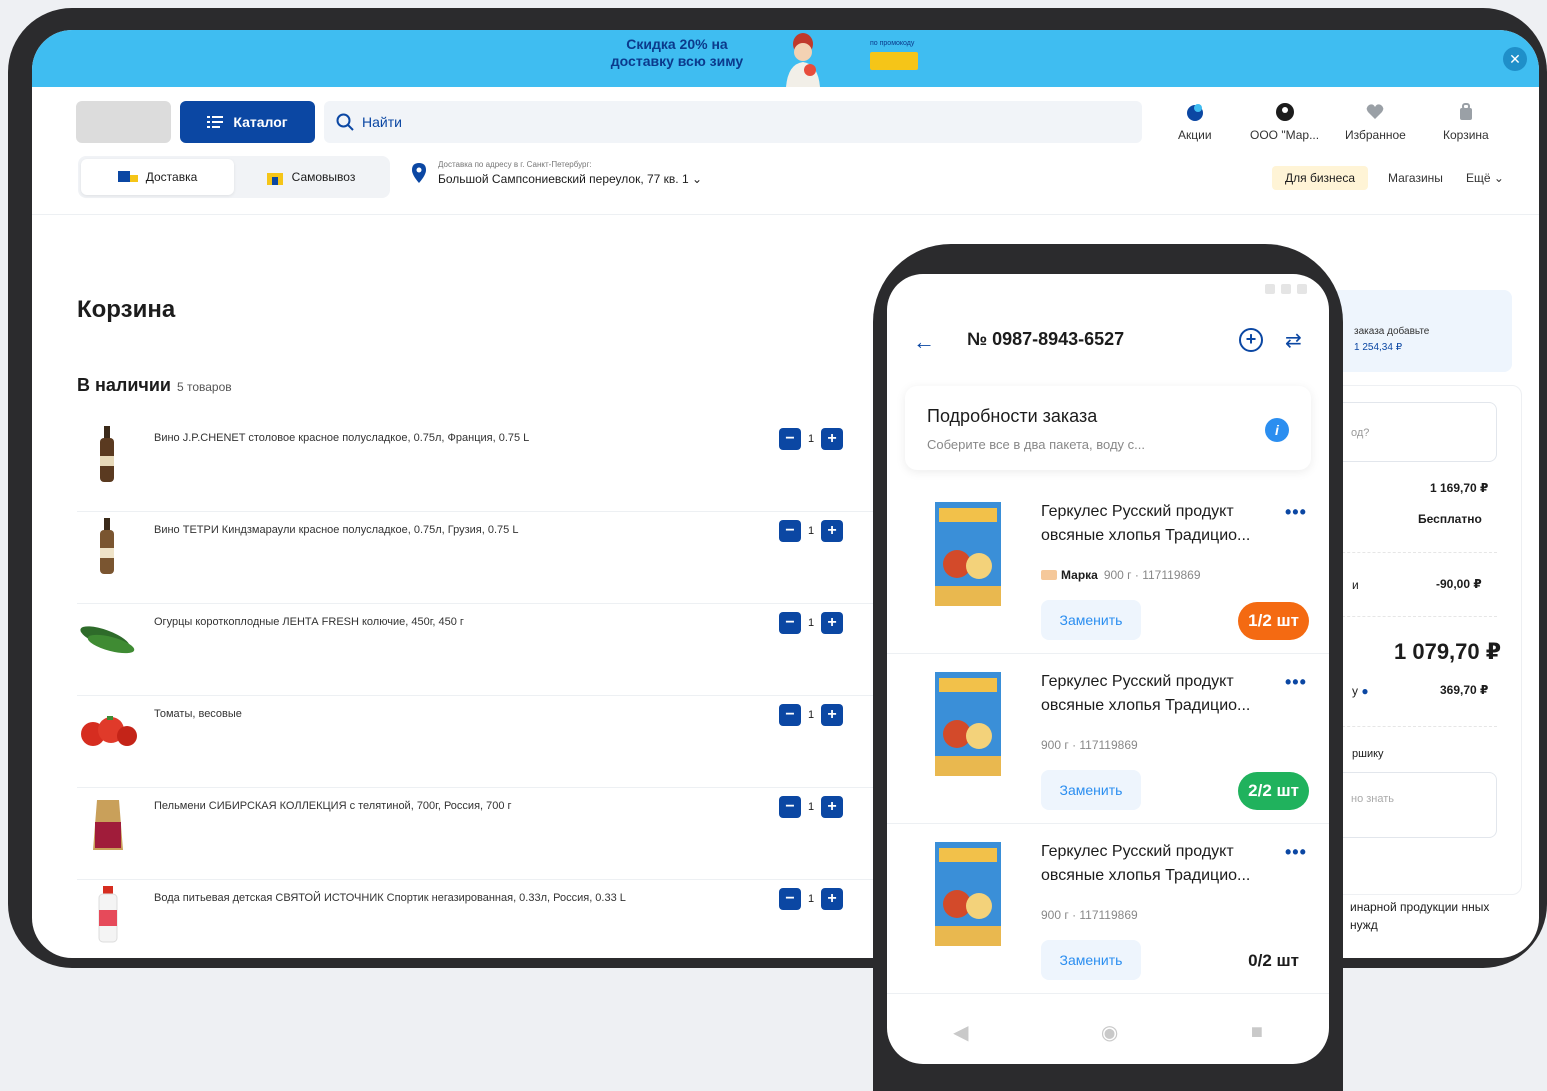  I want to click on nav-home-icon: ◉, so click(1109, 1032).